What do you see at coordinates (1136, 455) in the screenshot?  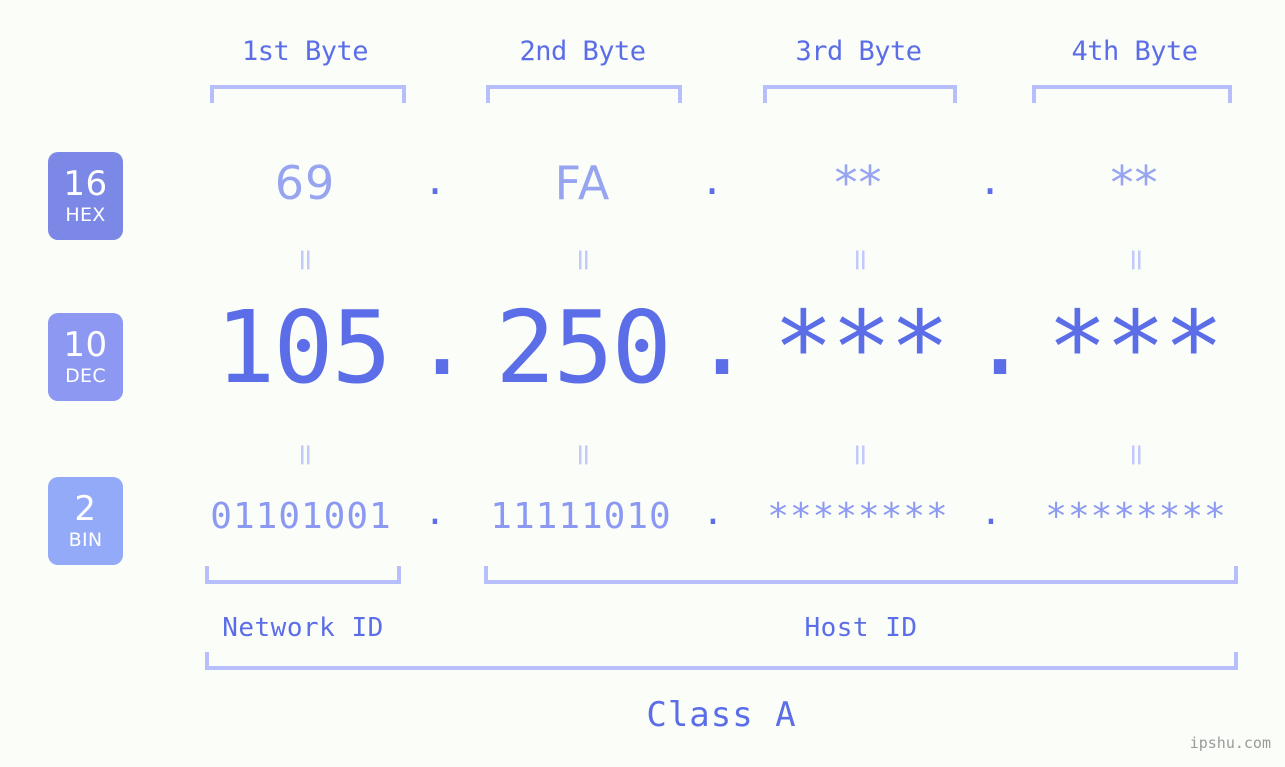 I see `equals-icon-dec-bin-4: =` at bounding box center [1136, 455].